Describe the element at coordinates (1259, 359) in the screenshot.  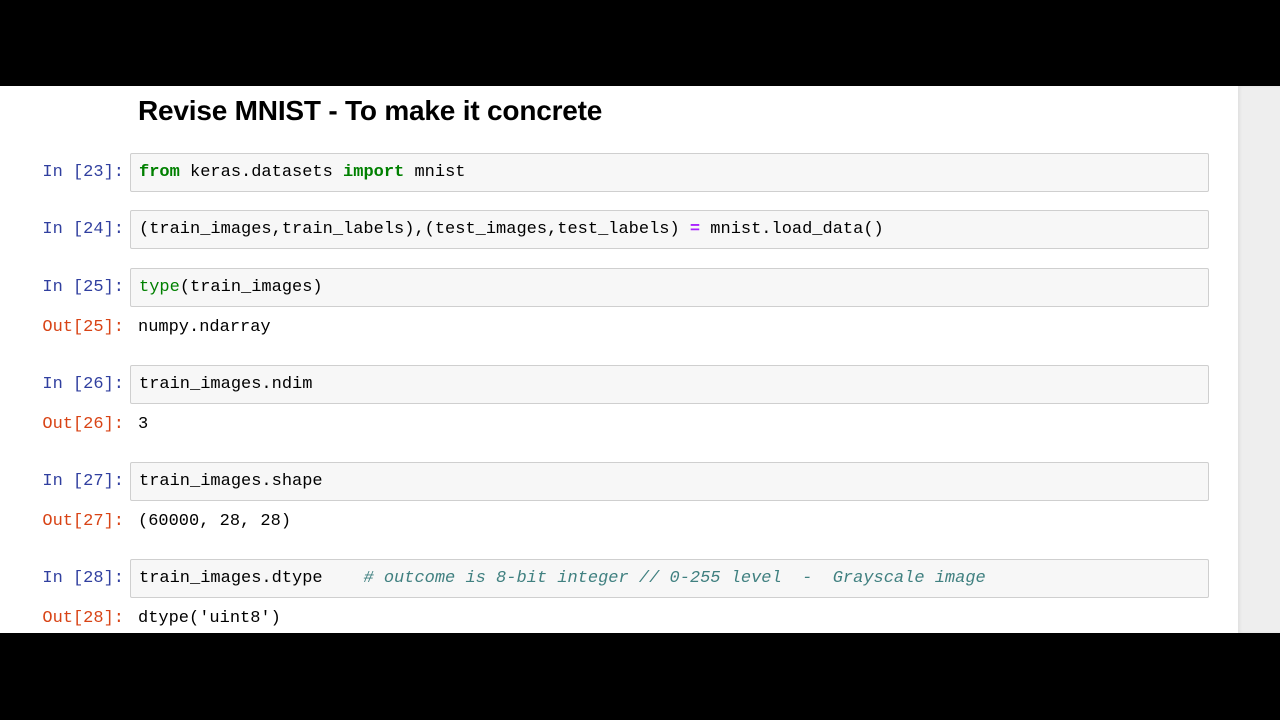
I see `right-gutter` at that location.